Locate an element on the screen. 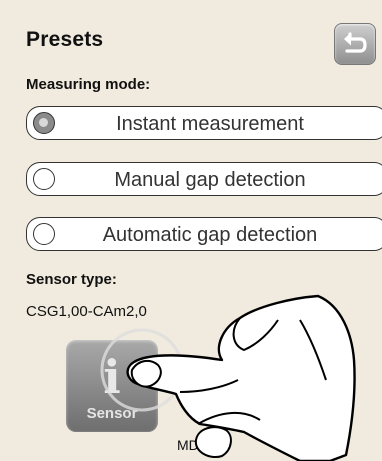 The height and width of the screenshot is (461, 382). radio-selected is located at coordinates (44, 123).